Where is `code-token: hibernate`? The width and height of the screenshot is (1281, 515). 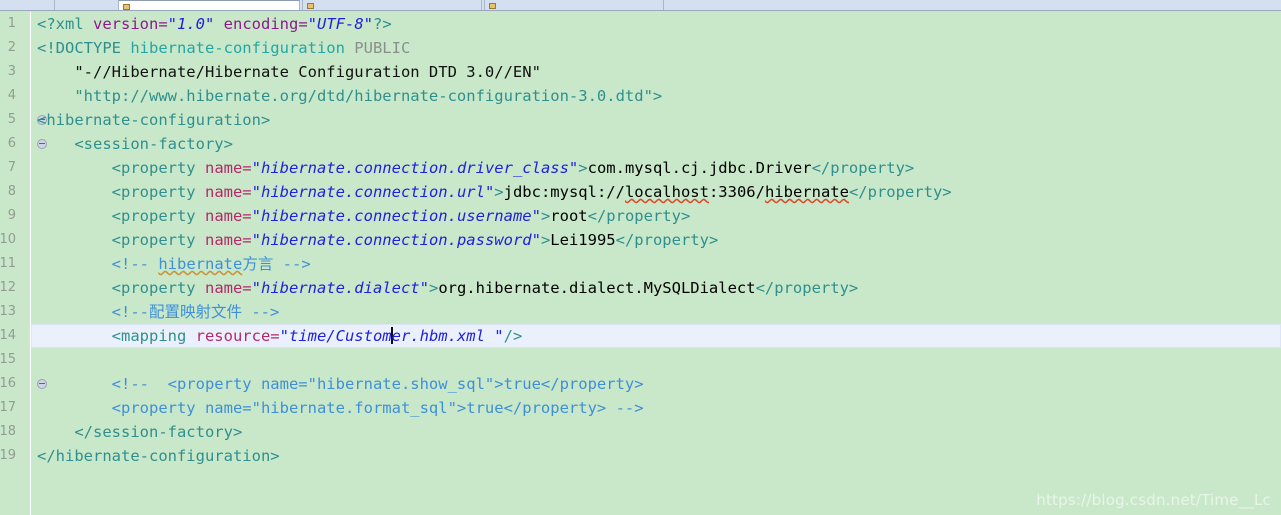 code-token: hibernate is located at coordinates (806, 192).